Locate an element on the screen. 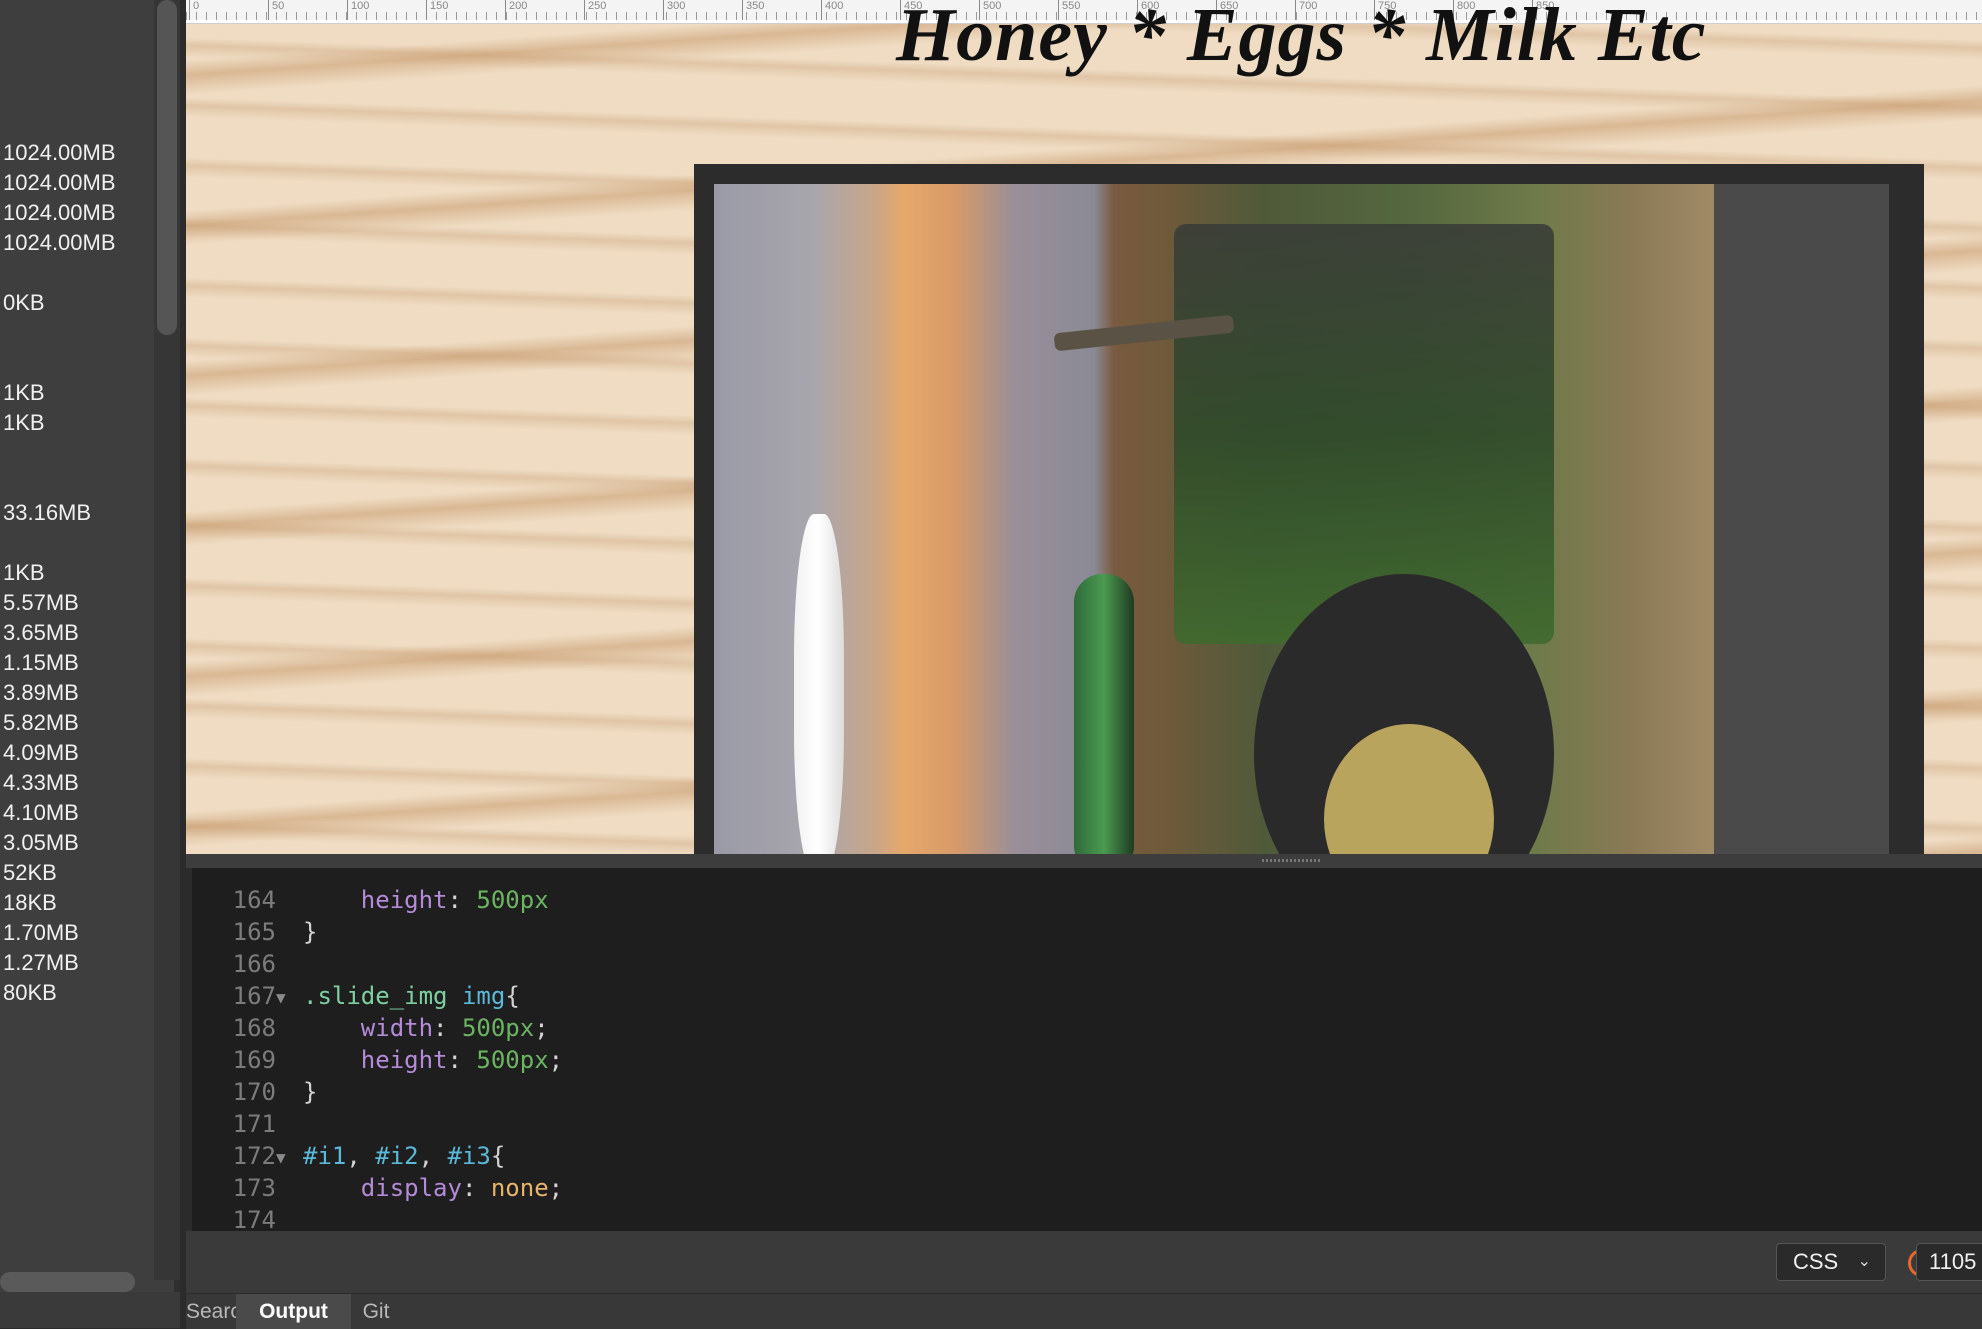 The width and height of the screenshot is (1982, 1329). file-size-item: 80KB is located at coordinates (30, 992).